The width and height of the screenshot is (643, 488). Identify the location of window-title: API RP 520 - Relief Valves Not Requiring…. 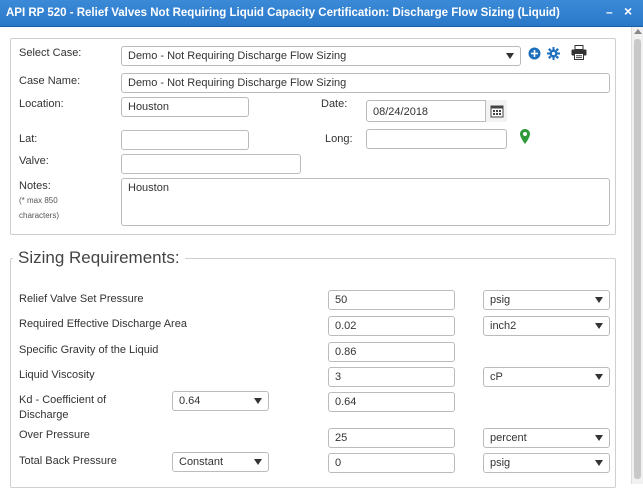
(283, 13).